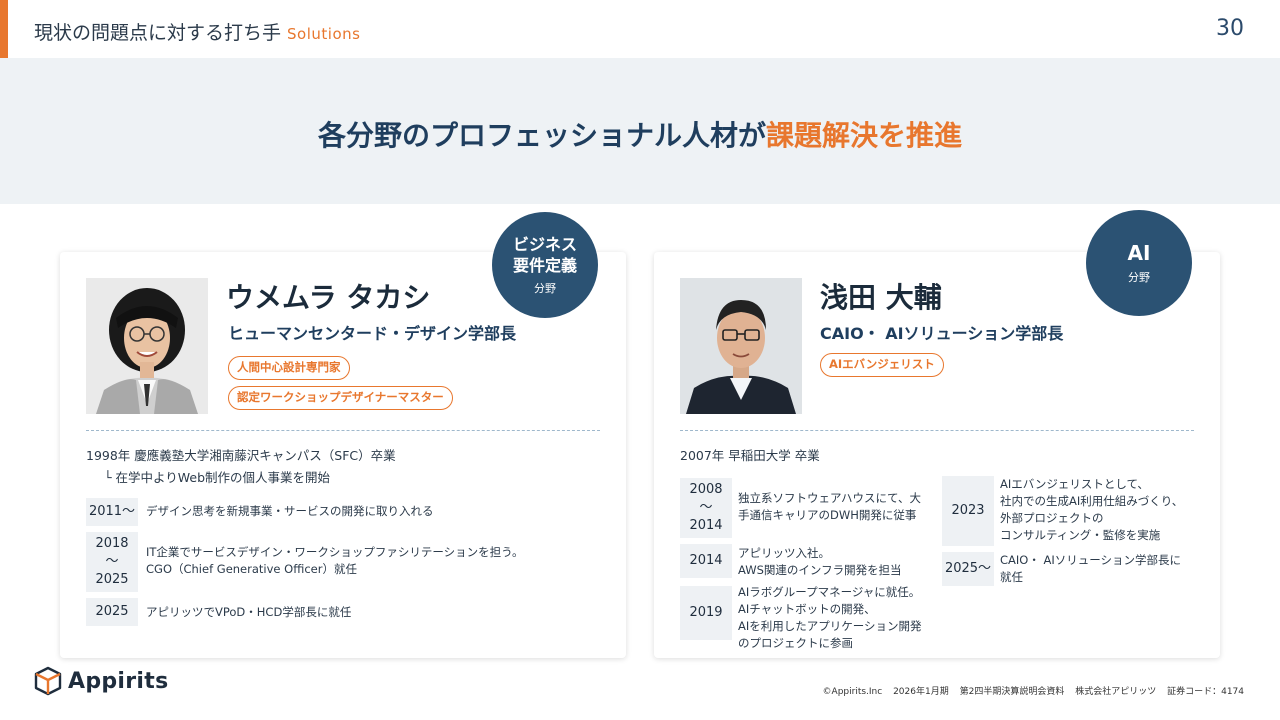 The image size is (1280, 720). I want to click on timeline-year-text: 2008, so click(706, 489).